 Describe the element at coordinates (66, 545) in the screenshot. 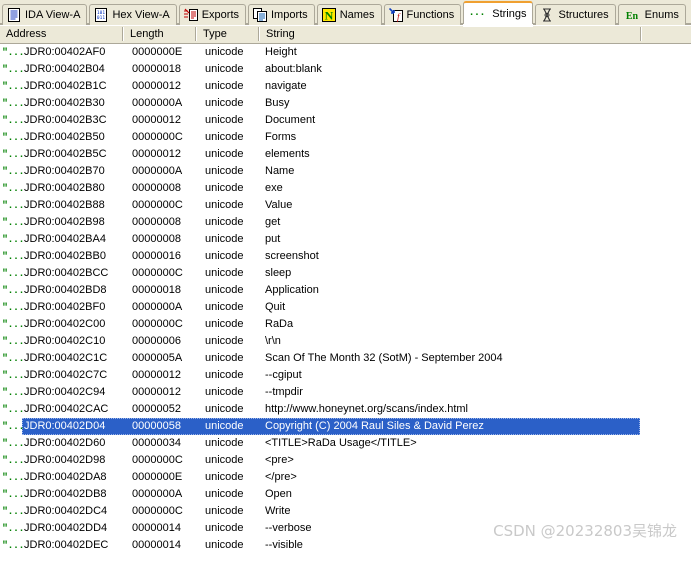

I see `cell-address: JDR0:00402DEC` at that location.